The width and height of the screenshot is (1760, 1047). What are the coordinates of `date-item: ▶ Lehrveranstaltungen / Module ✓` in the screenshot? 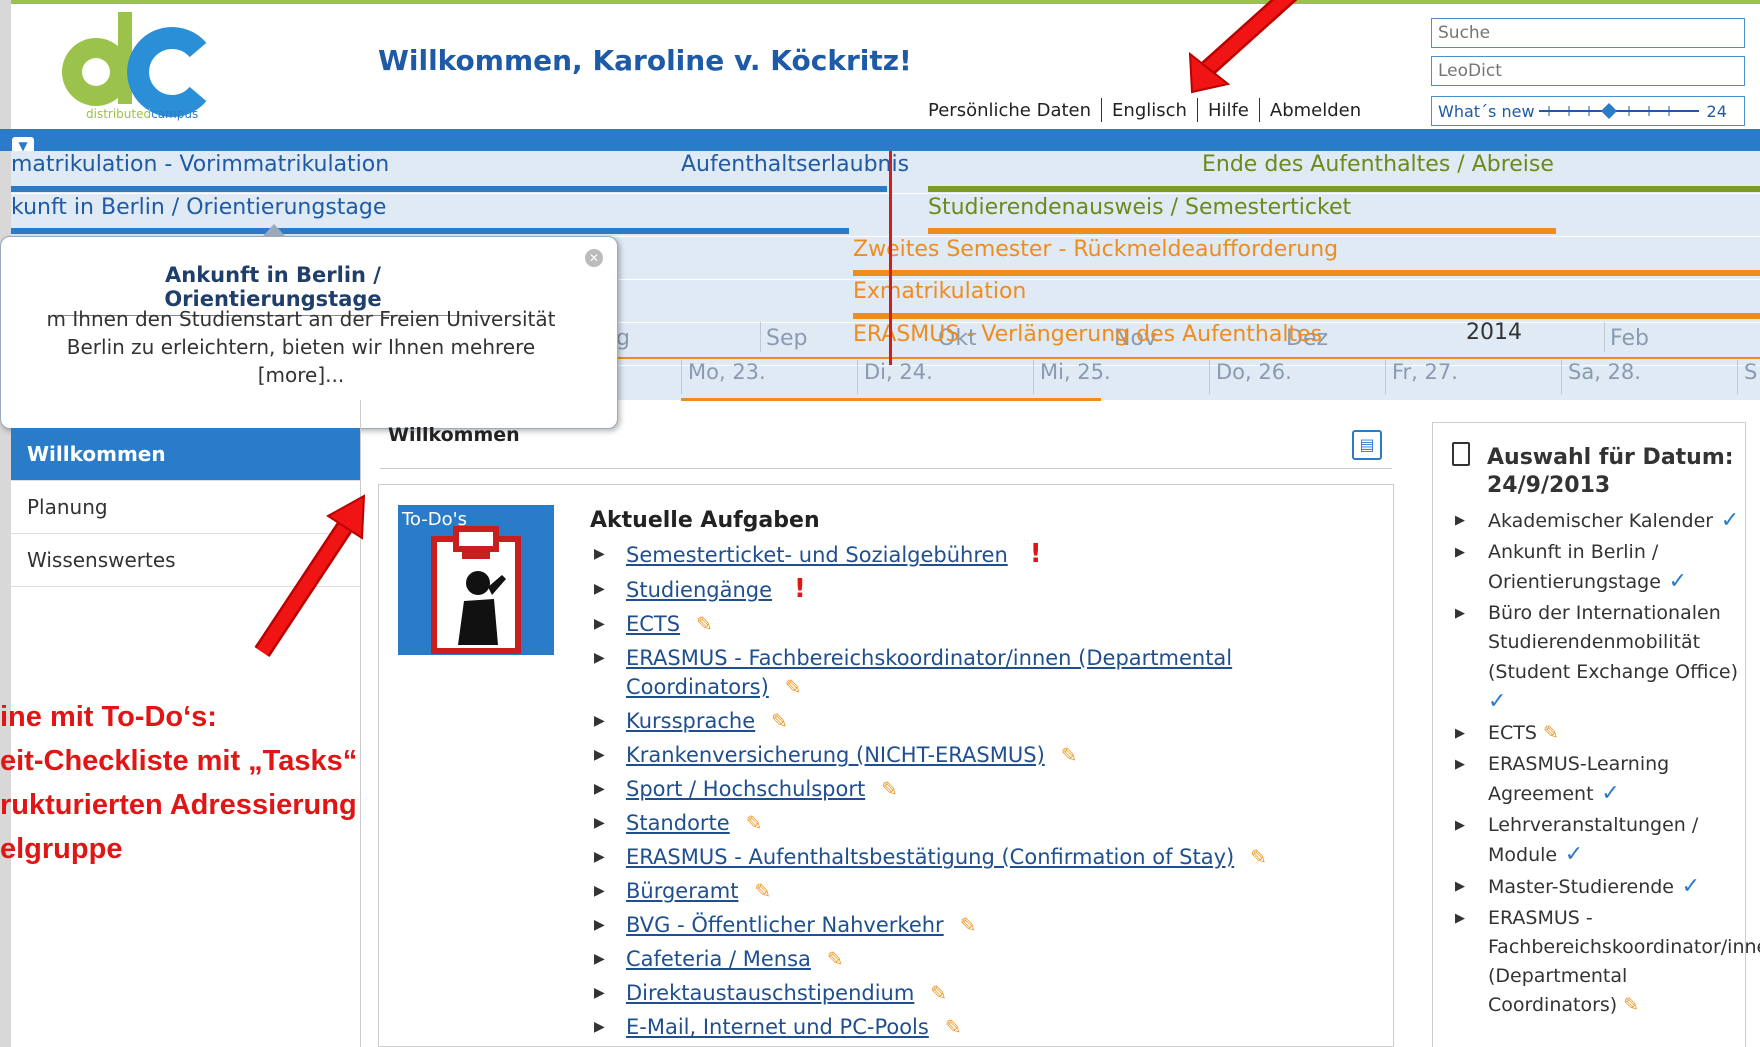 It's located at (1606, 840).